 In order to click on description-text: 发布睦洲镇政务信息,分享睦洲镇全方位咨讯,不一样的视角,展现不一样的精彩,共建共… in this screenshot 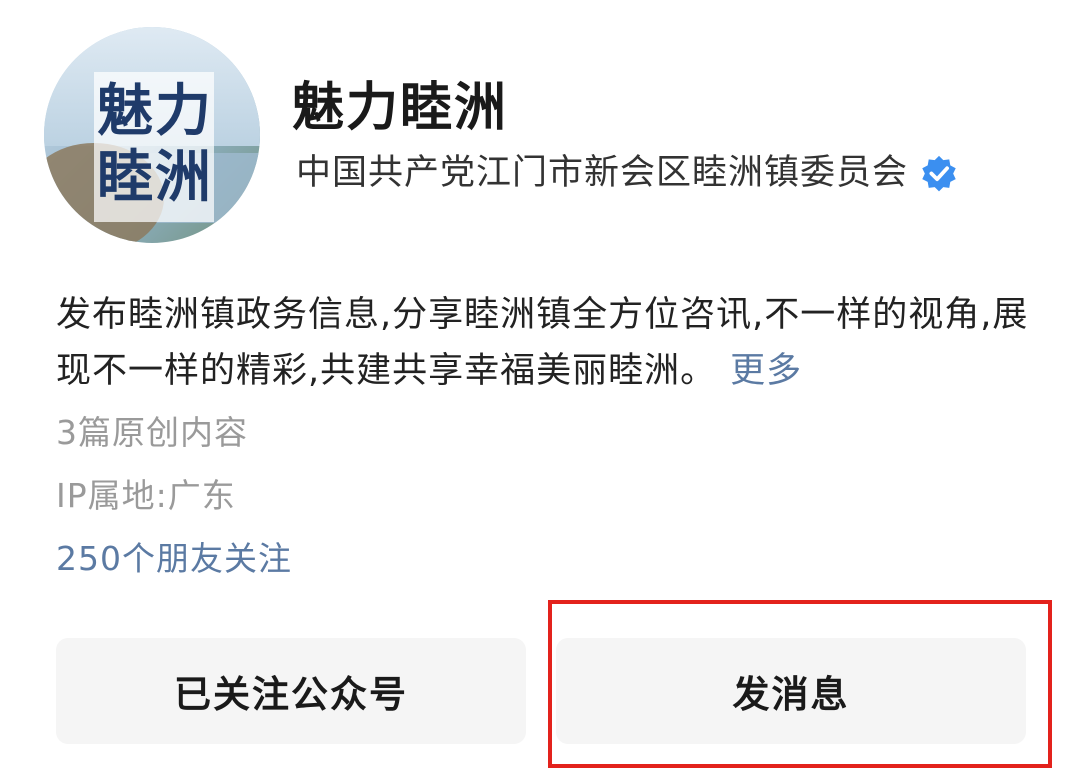, I will do `click(542, 343)`.